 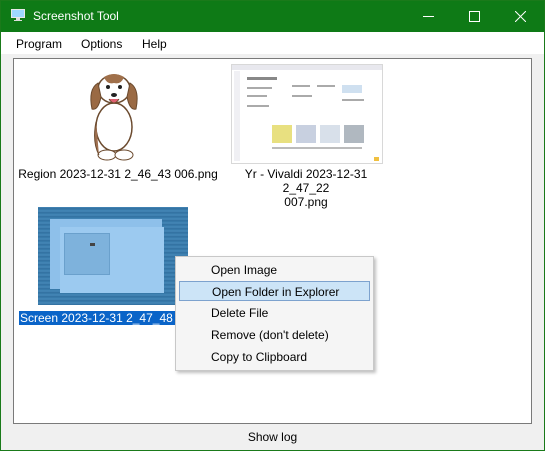 I want to click on thumbnail-caption: Region 2023-12-31 2_46_43 006.png, so click(x=118, y=174).